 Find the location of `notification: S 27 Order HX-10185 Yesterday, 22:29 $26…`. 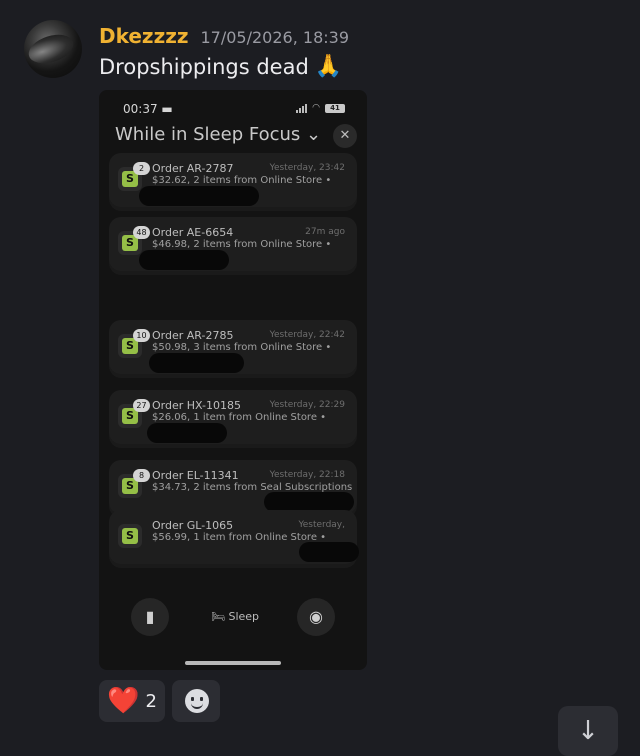

notification: S 27 Order HX-10185 Yesterday, 22:29 $26… is located at coordinates (233, 417).